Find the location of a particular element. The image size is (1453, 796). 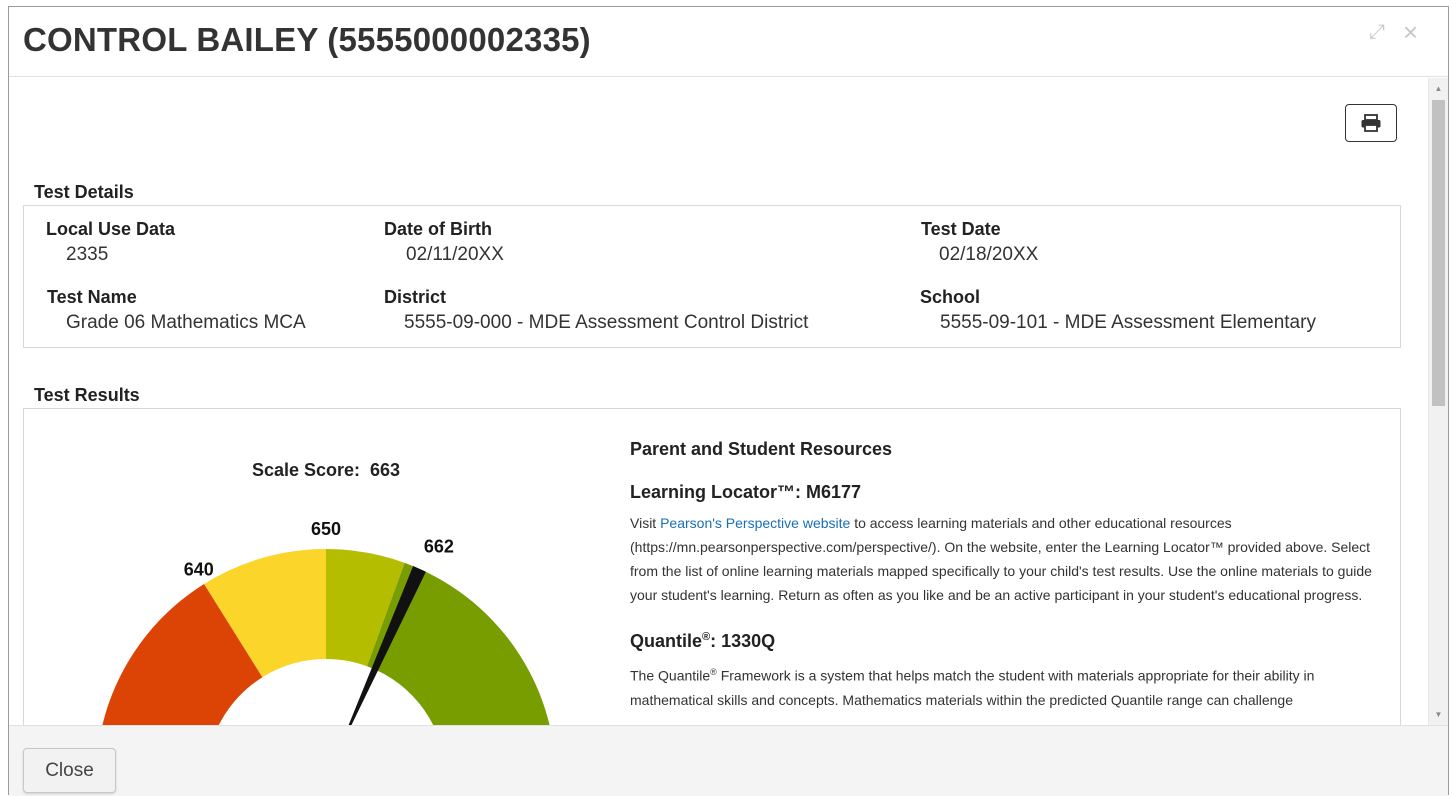

vertical-scrollbar: ▲ ▼ is located at coordinates (1438, 401).